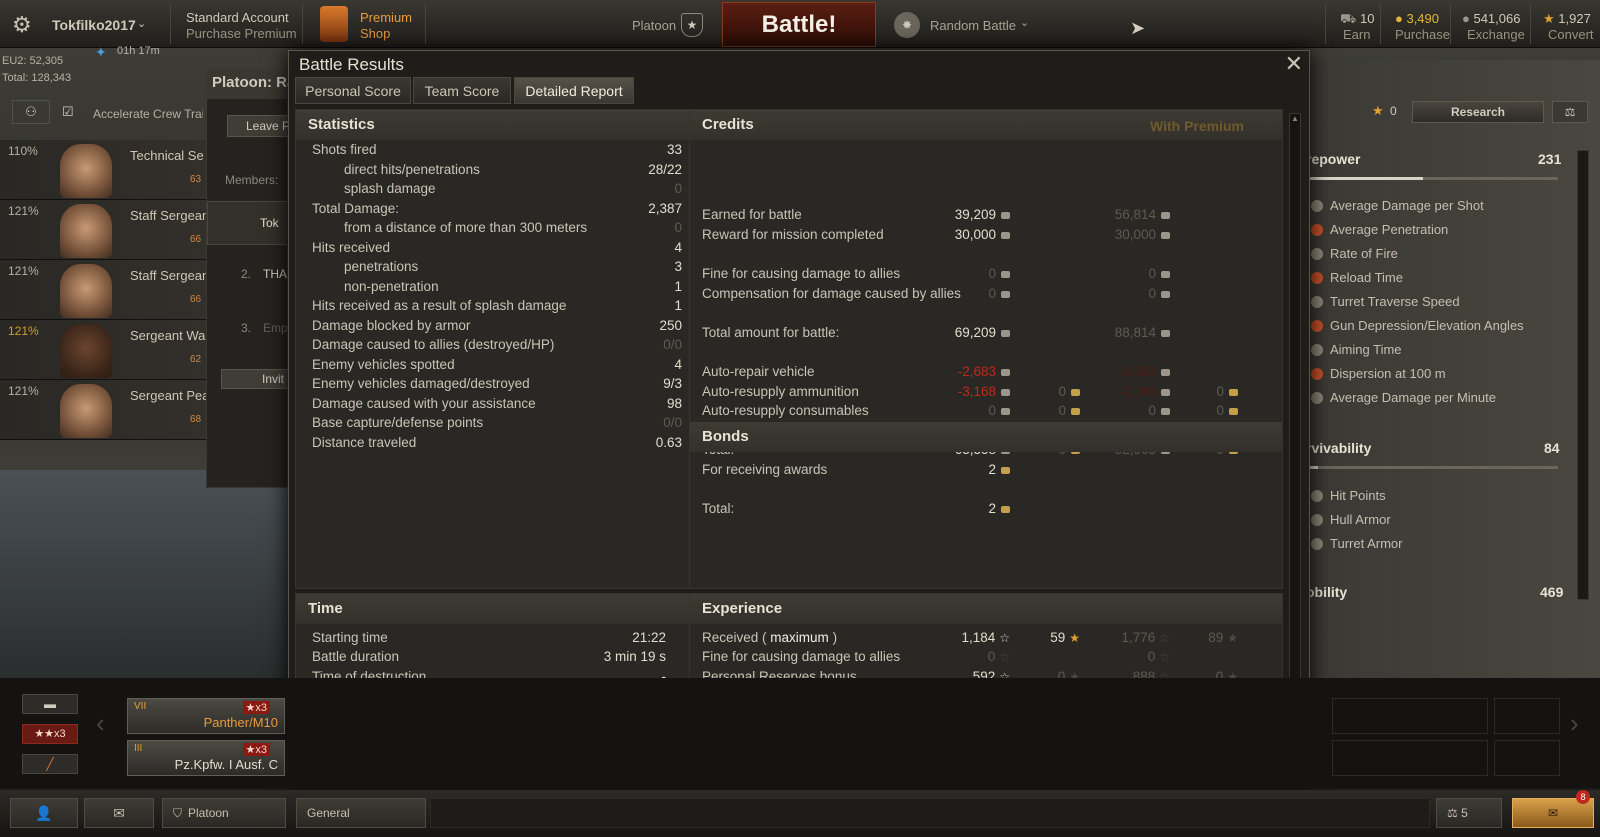  Describe the element at coordinates (206, 758) in the screenshot. I see `tank-card-pzkpfw: III ★x3 Pz.Kpfw. I Ausf. C` at that location.